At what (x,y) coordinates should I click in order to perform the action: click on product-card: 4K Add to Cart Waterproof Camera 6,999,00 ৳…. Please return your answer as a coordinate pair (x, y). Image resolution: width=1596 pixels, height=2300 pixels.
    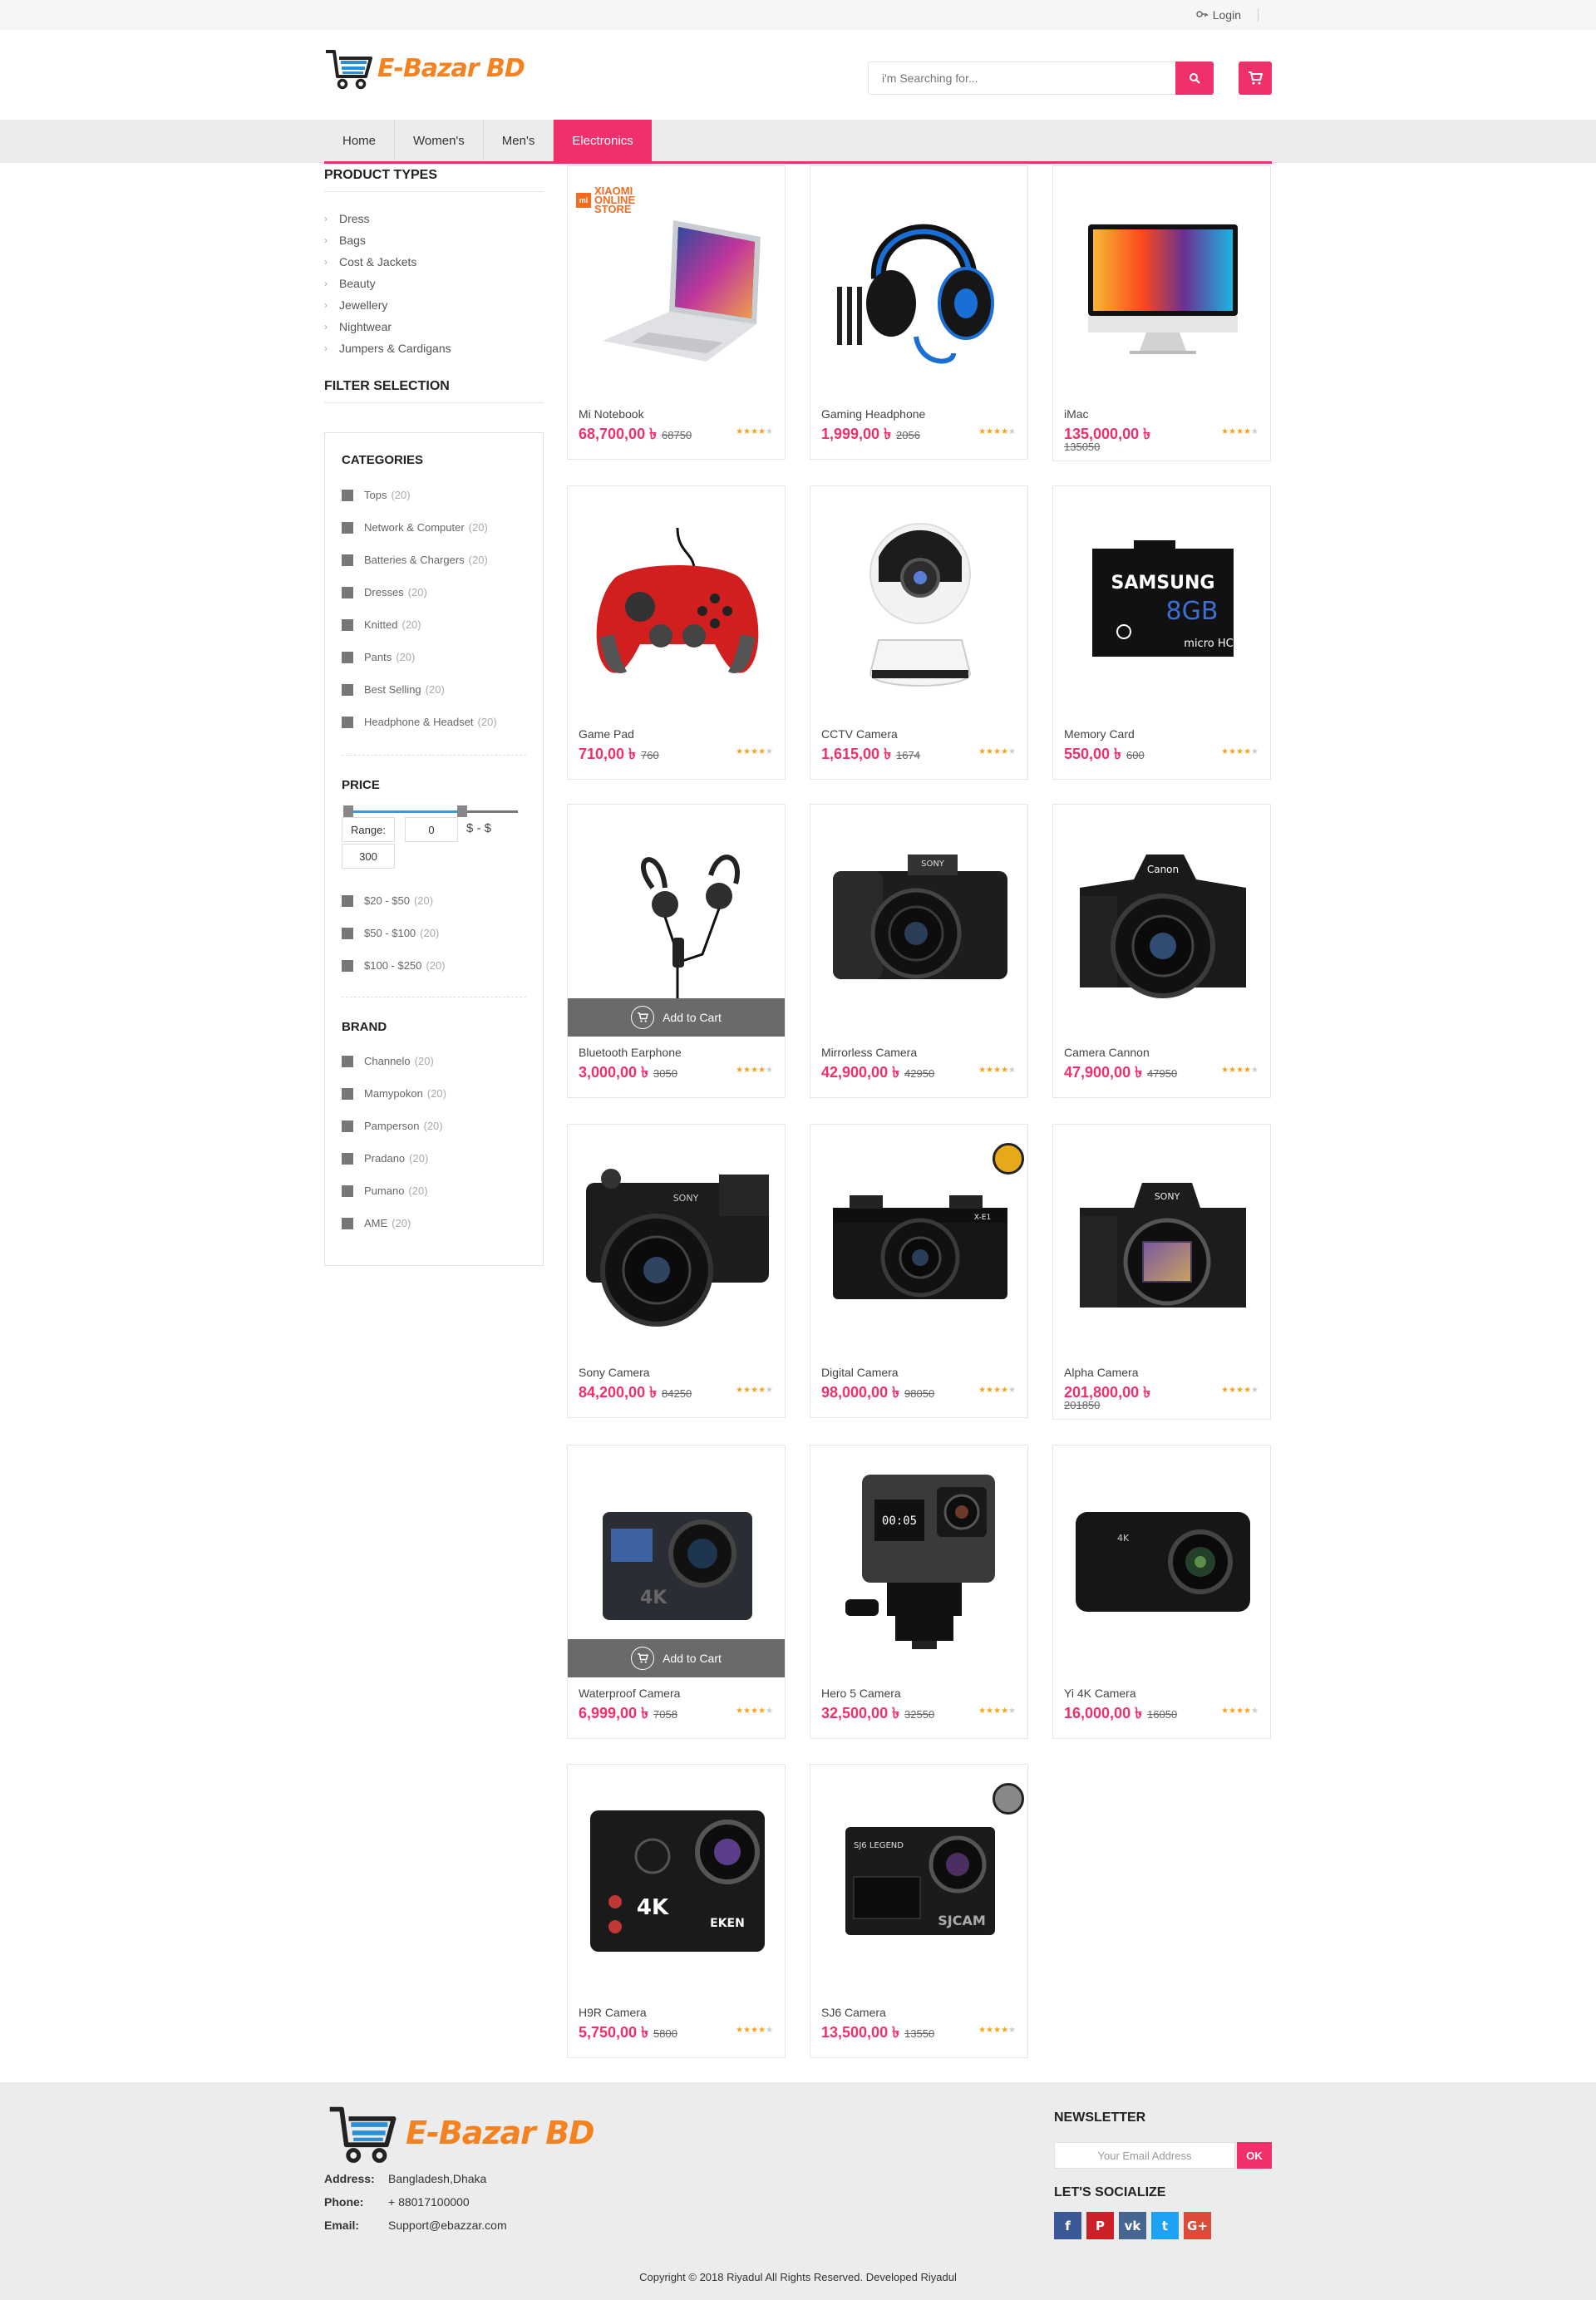
    Looking at the image, I should click on (676, 1592).